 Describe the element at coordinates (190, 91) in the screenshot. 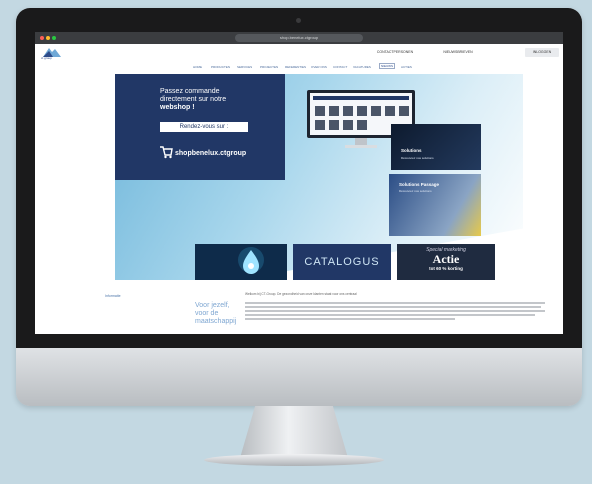

I see `hero-line-1: Passez commande` at that location.